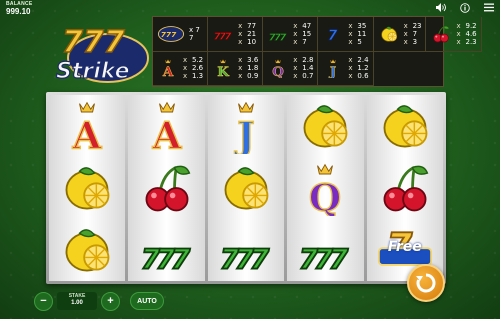  Describe the element at coordinates (471, 25) in the screenshot. I see `pay-value: 9.2` at that location.